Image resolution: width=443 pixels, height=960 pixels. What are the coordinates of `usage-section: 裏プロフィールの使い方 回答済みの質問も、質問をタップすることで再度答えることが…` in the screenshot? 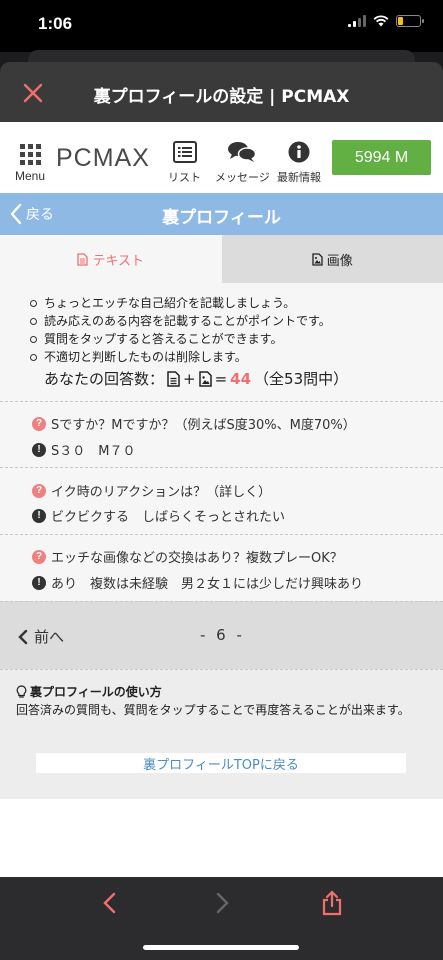 It's located at (221, 734).